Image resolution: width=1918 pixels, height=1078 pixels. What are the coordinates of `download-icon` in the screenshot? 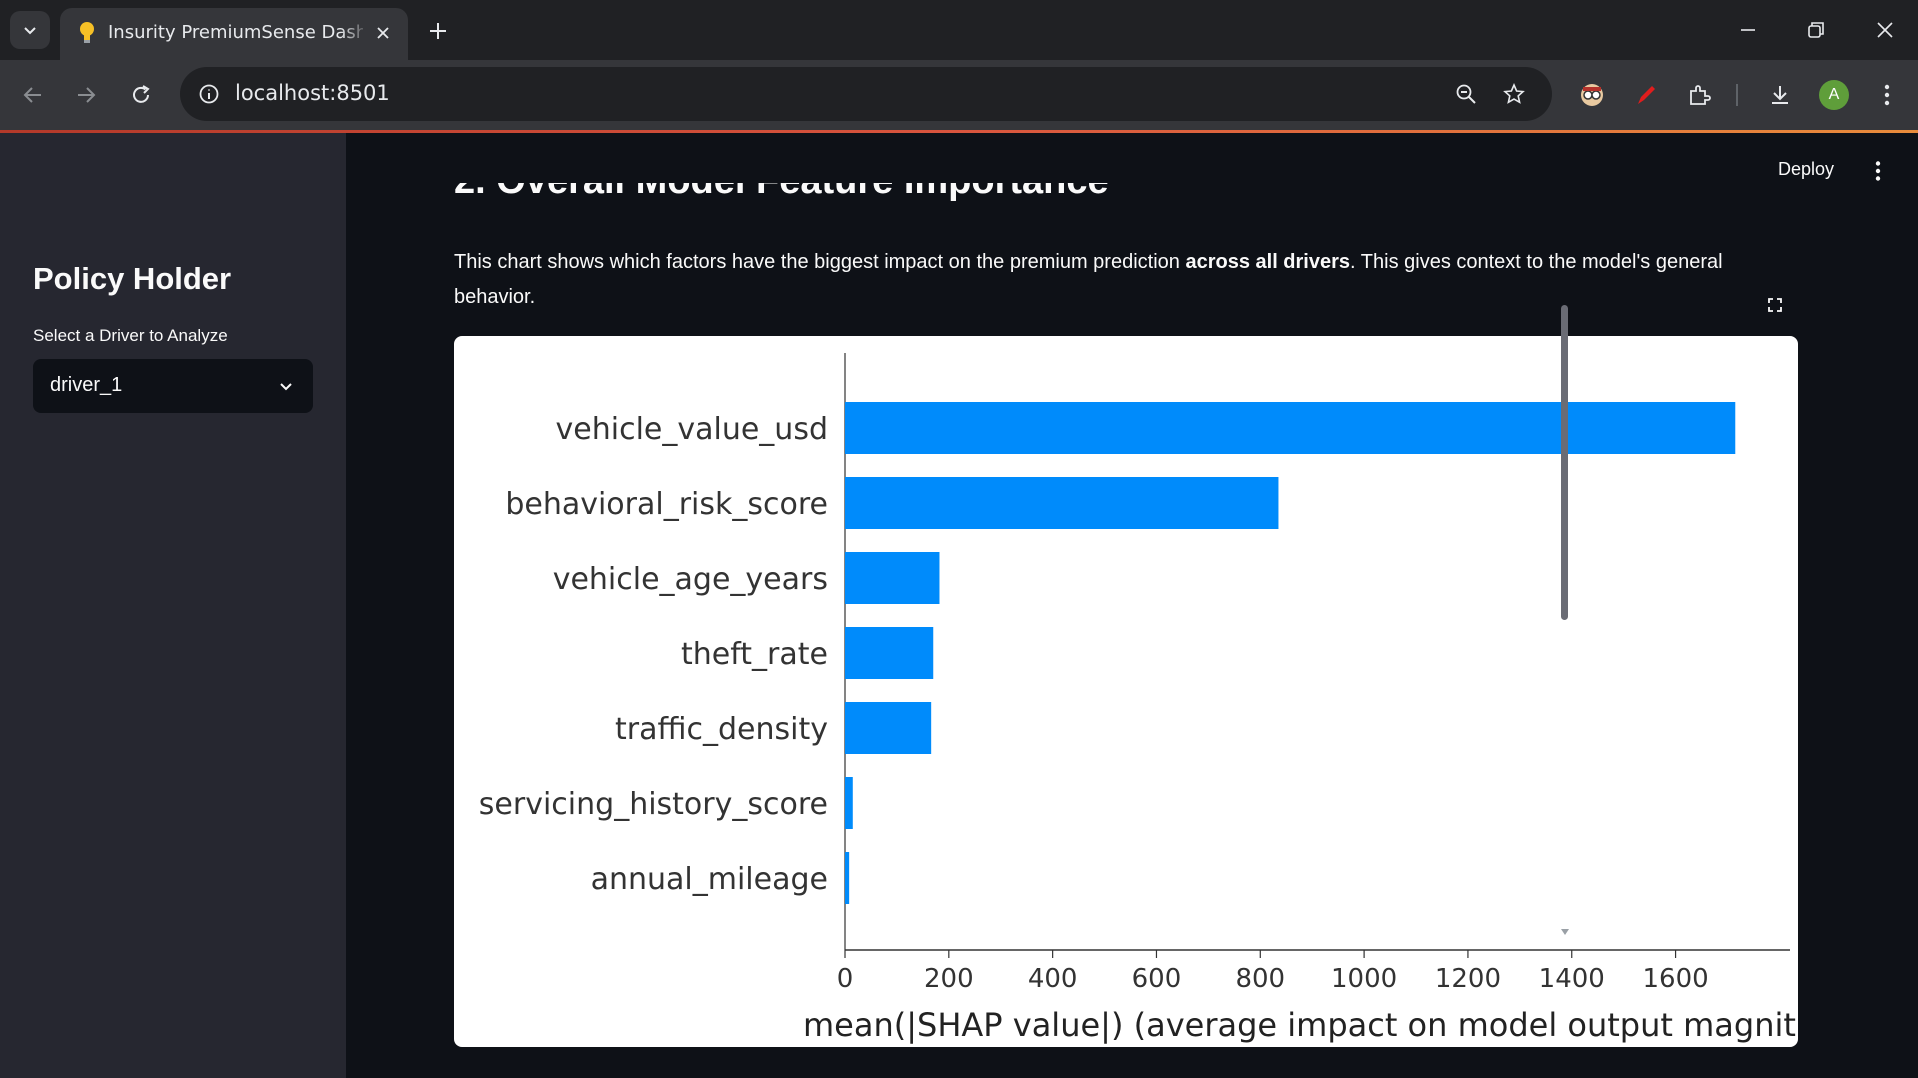 It's located at (1780, 95).